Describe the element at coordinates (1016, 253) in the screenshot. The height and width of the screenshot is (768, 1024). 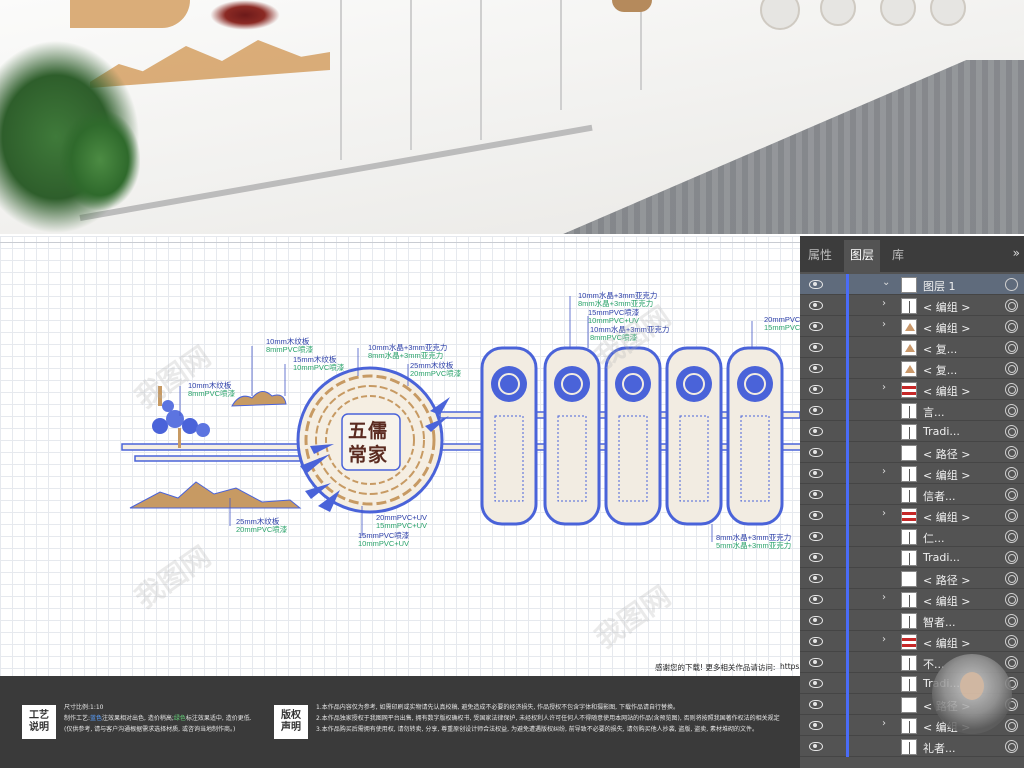
I see `panel-menu-icon: »` at that location.